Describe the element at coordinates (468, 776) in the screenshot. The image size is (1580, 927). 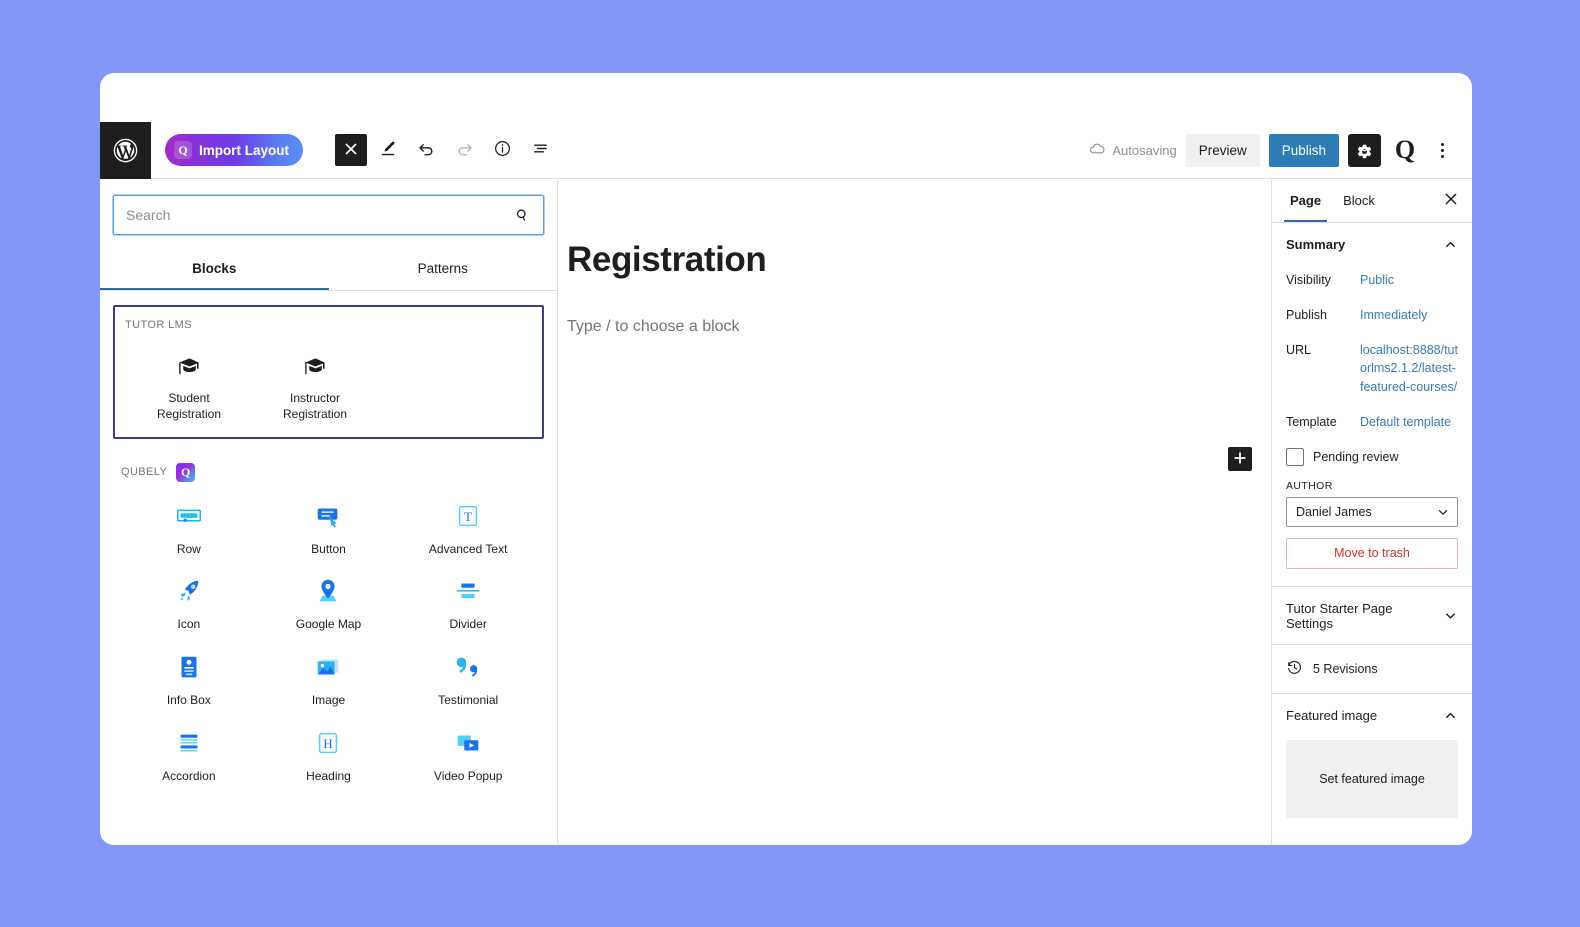
I see `block-item-label: Video Popup` at that location.